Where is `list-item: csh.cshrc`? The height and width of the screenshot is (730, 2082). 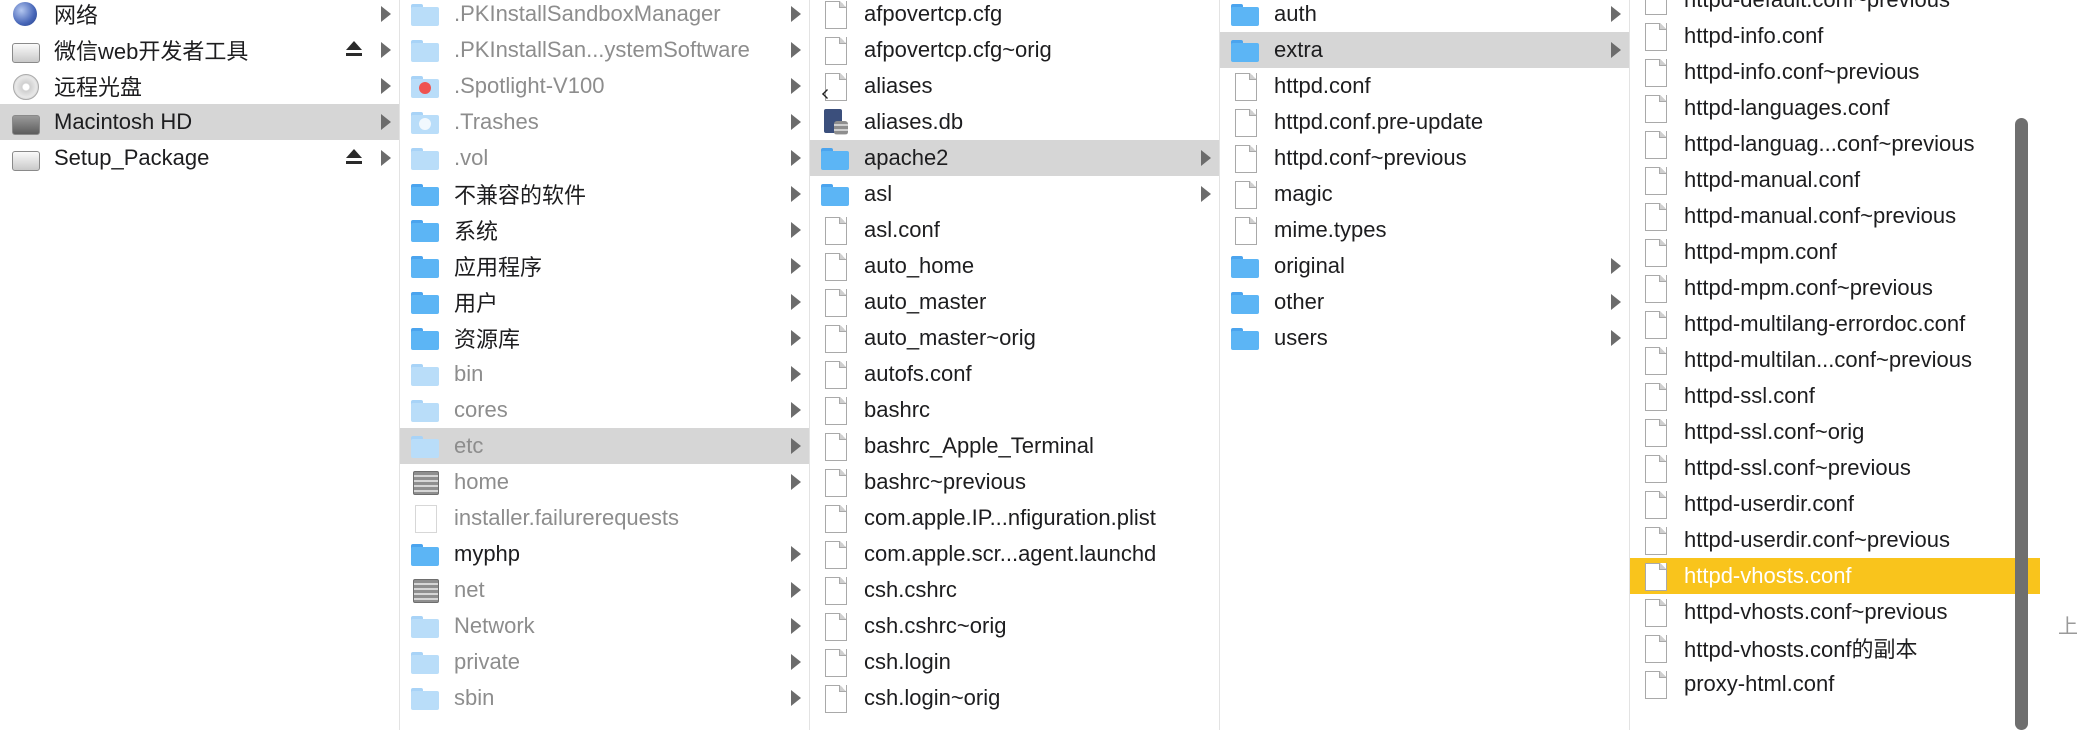 list-item: csh.cshrc is located at coordinates (1014, 590).